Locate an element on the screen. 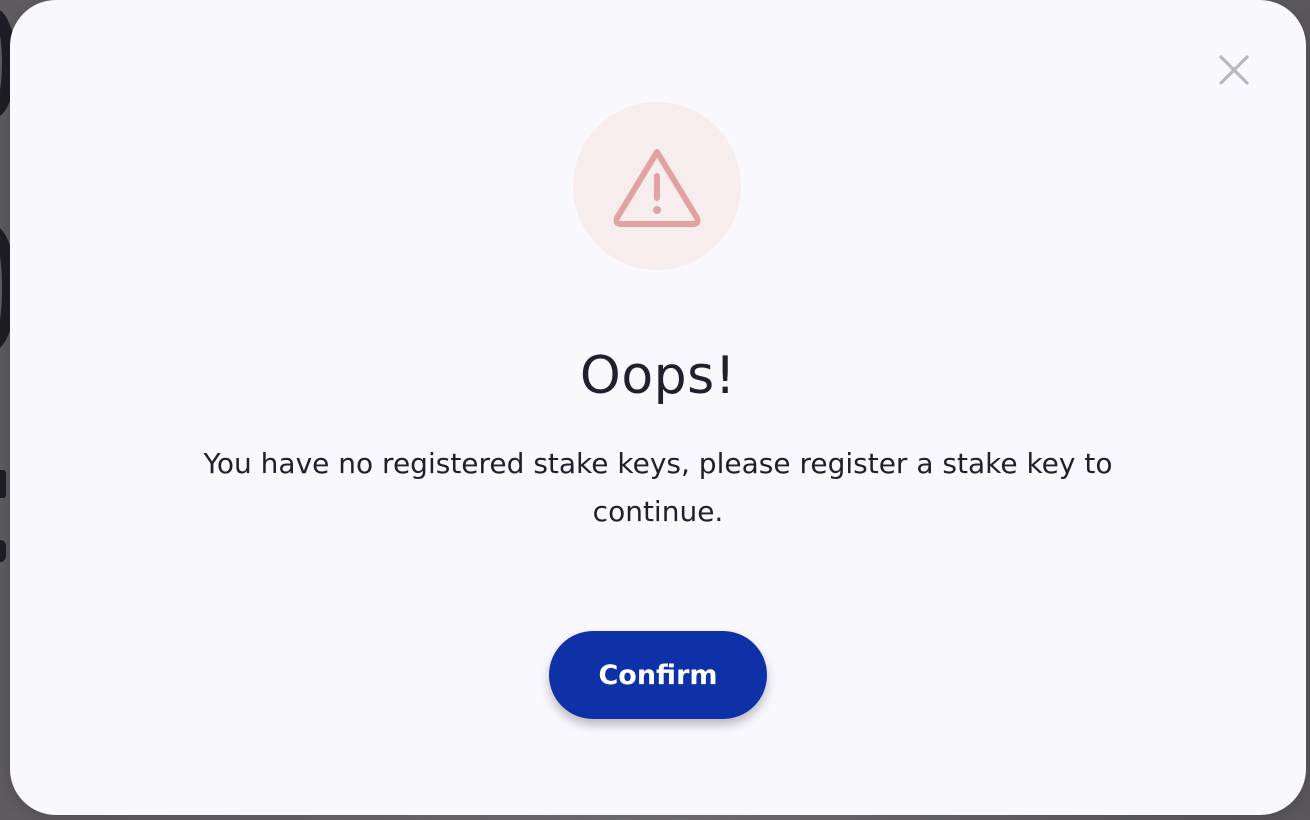 The height and width of the screenshot is (820, 1310). dialog-title: Oops! is located at coordinates (658, 376).